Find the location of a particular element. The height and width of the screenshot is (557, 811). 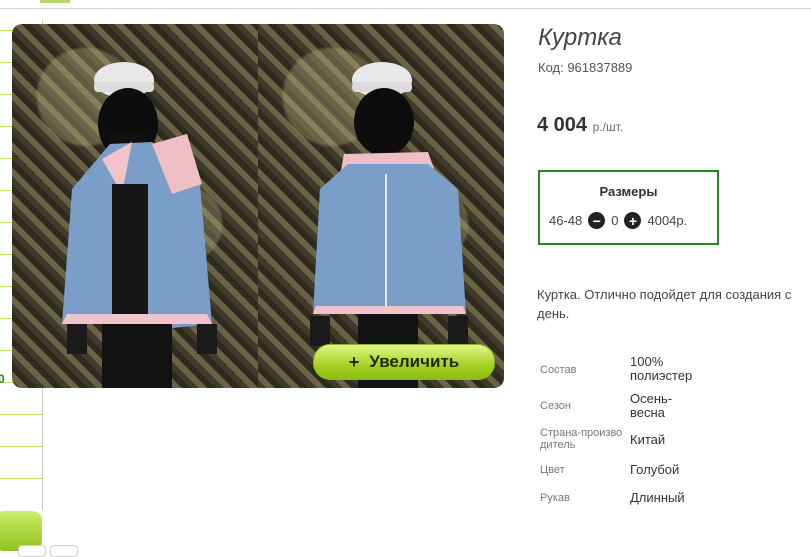

product-price: 4 004 р./шт. is located at coordinates (580, 125).